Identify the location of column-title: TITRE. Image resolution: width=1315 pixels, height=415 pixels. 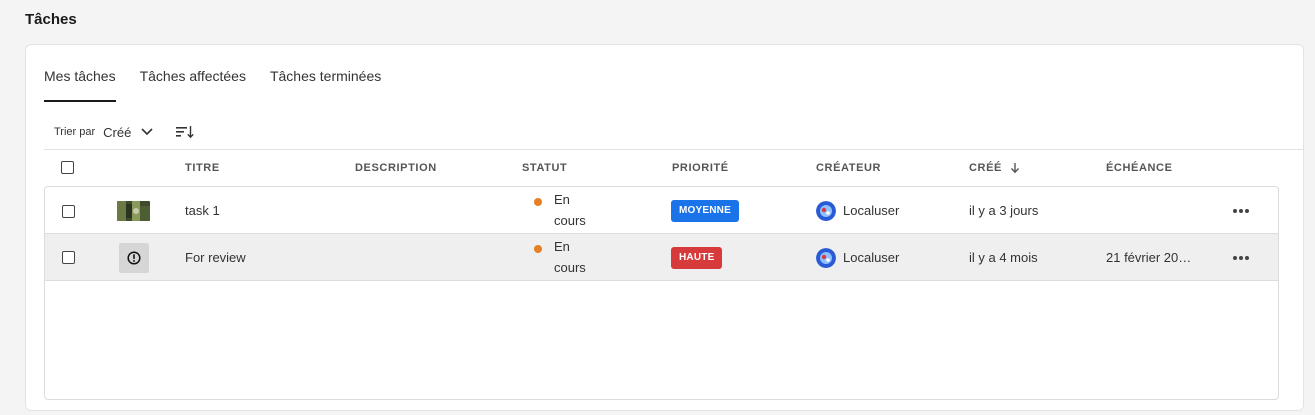
(202, 168).